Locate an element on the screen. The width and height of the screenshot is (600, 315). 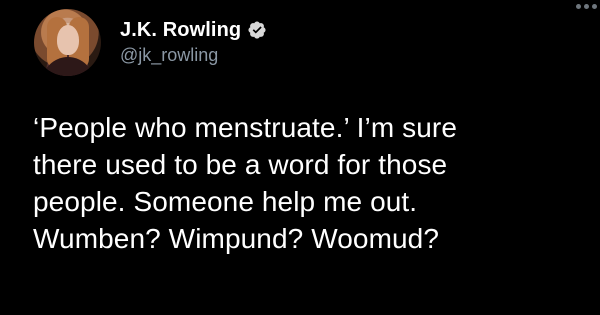
author-name-row: J.K. Rowling is located at coordinates (193, 30).